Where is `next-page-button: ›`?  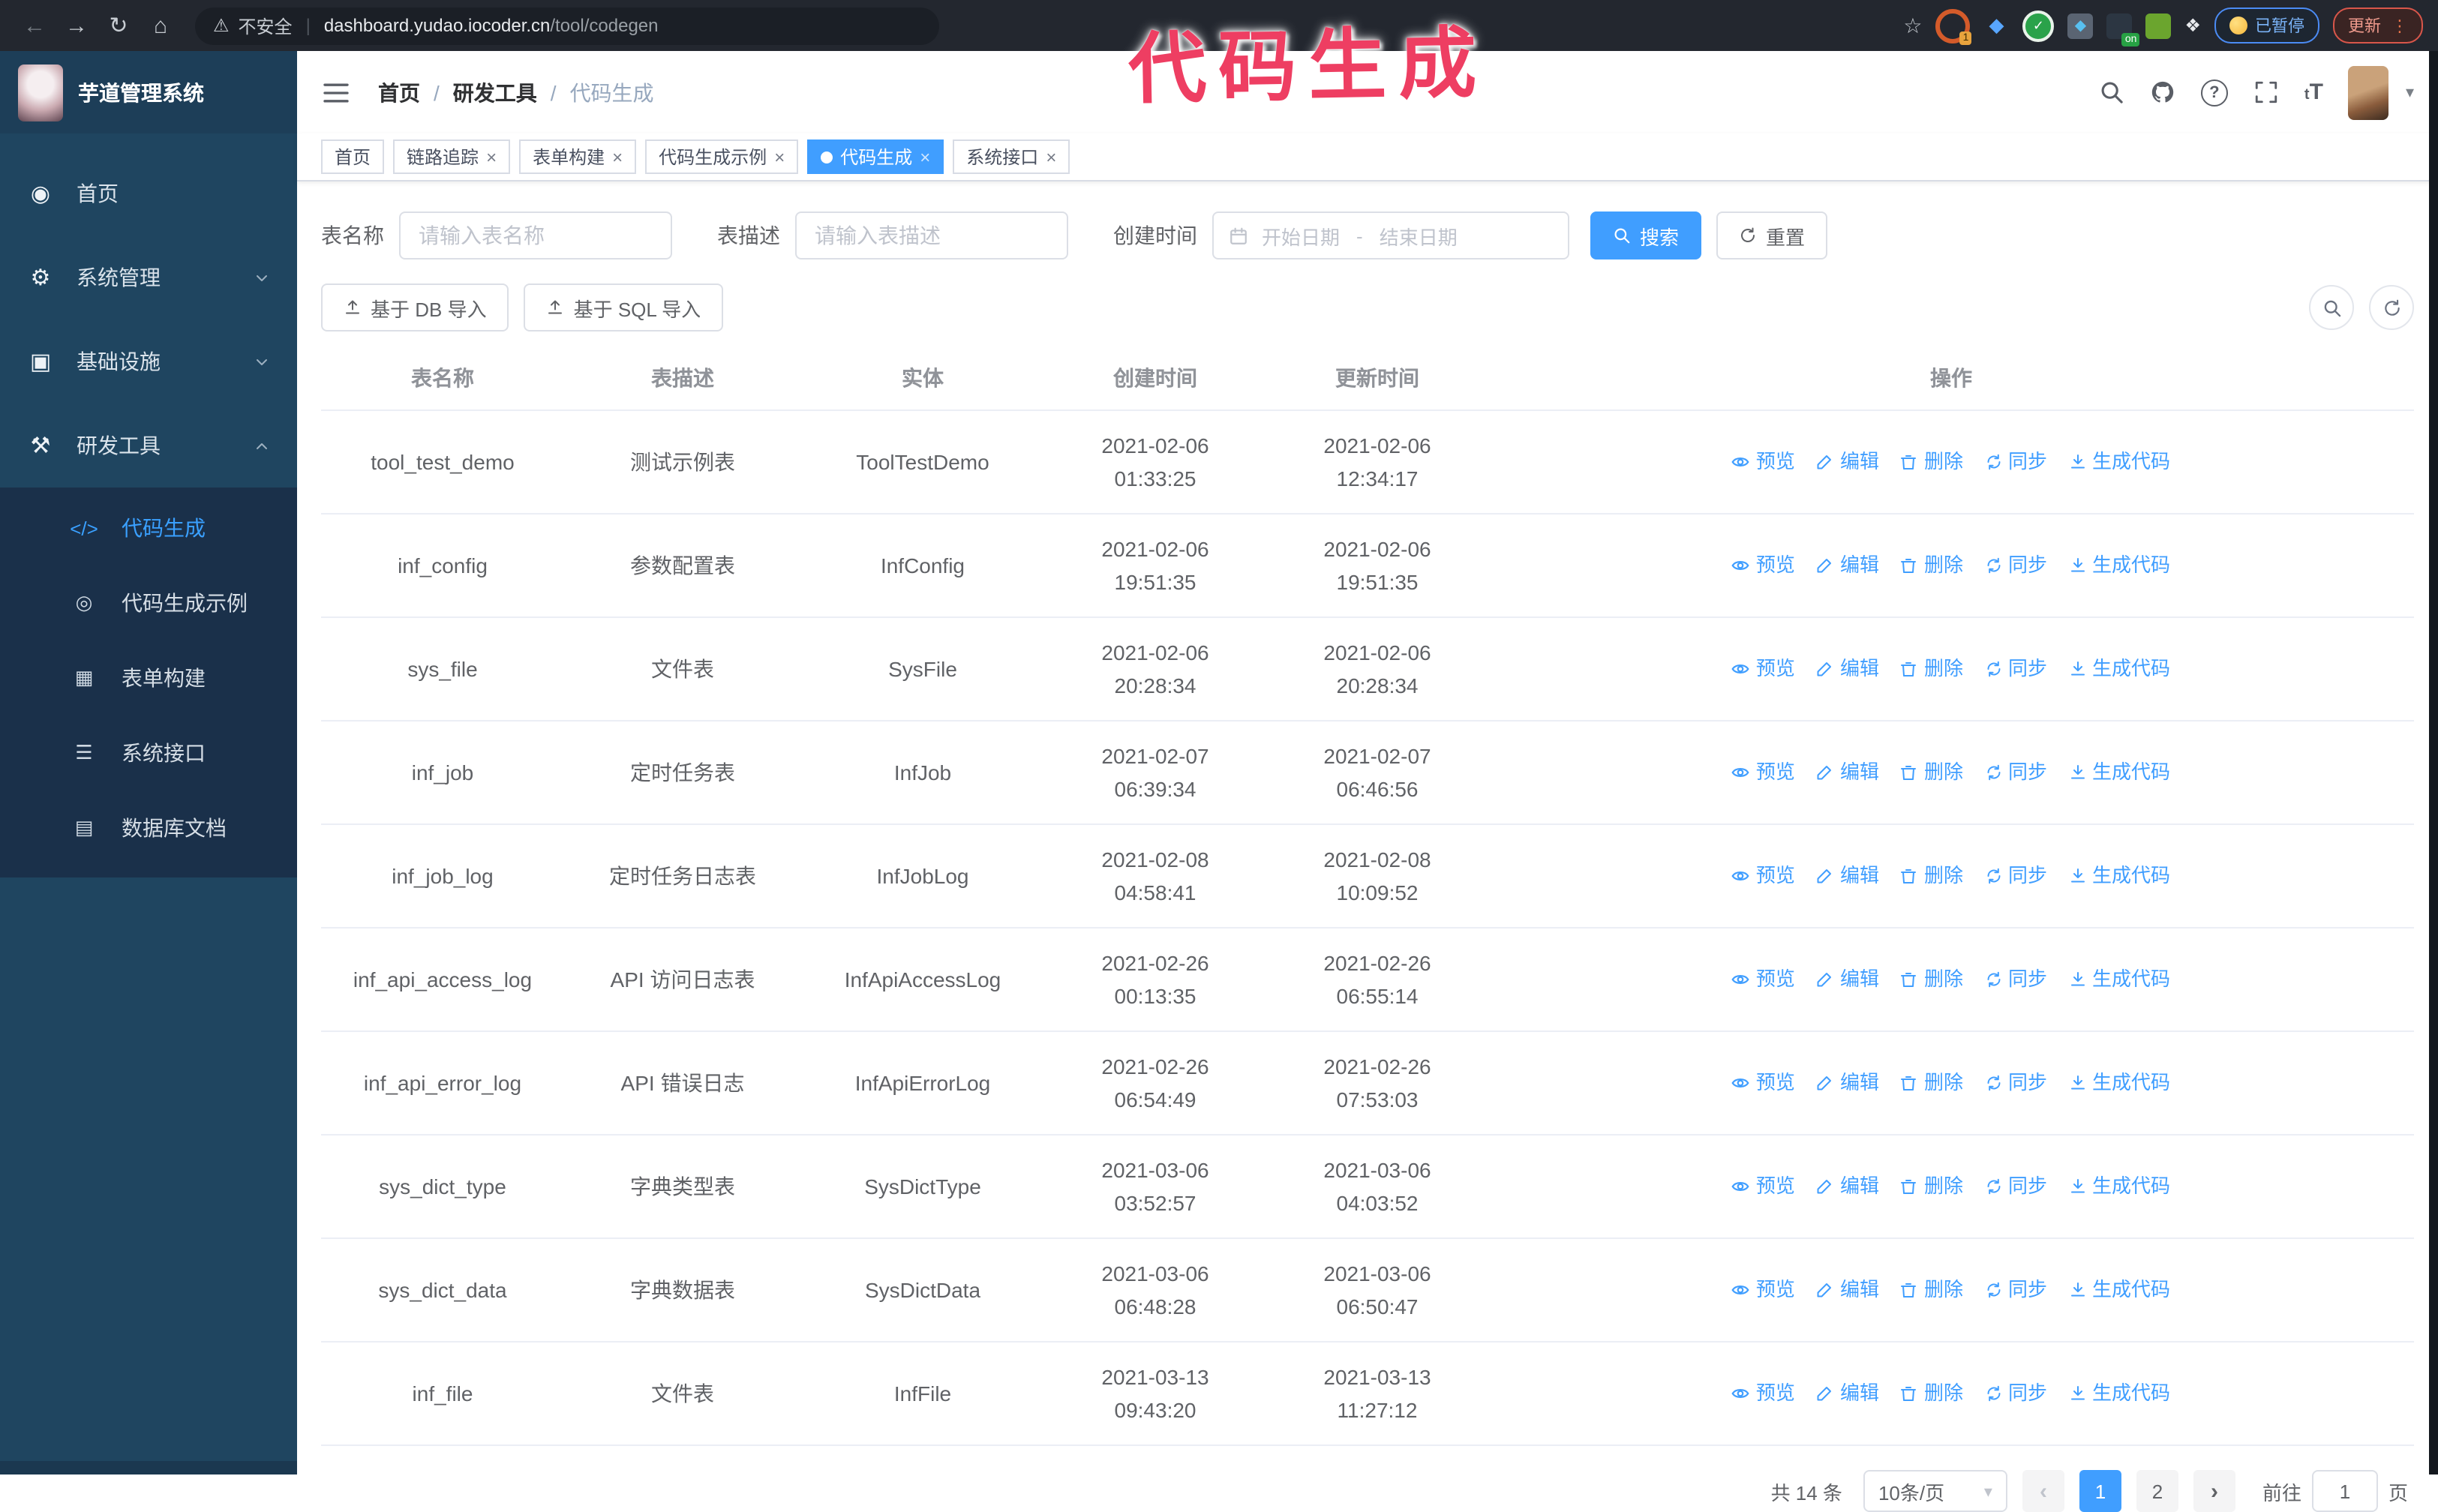
next-page-button: › is located at coordinates (2214, 1491).